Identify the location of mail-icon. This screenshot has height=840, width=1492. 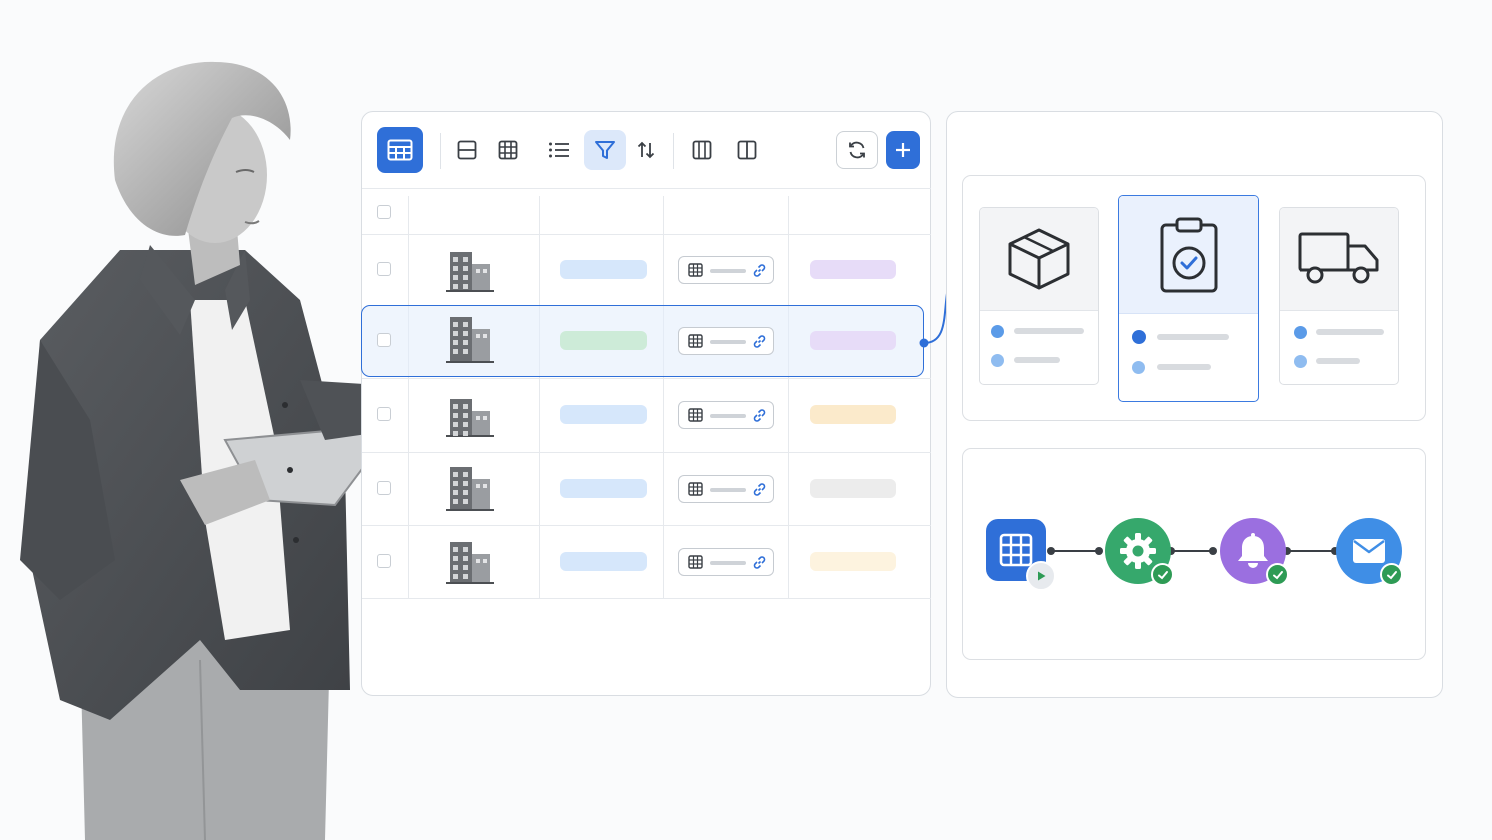
(1369, 551).